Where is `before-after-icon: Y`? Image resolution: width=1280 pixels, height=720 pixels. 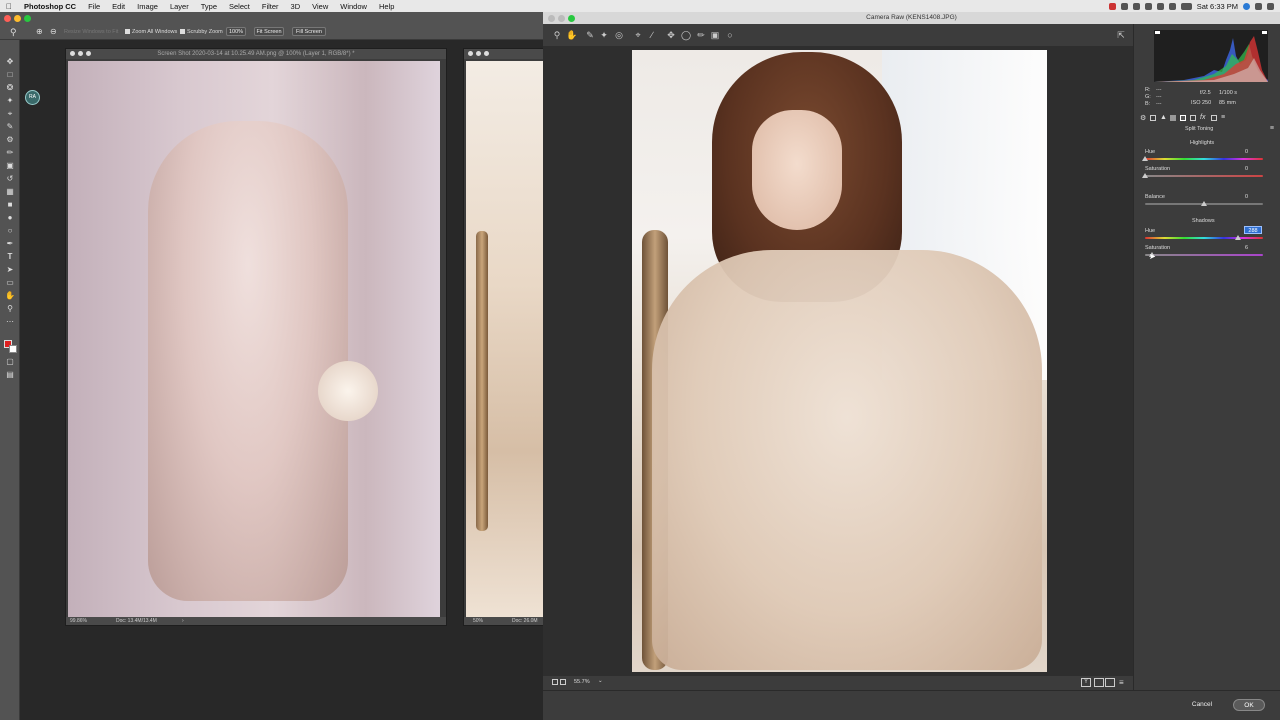
before-after-icon: Y is located at coordinates (1086, 682).